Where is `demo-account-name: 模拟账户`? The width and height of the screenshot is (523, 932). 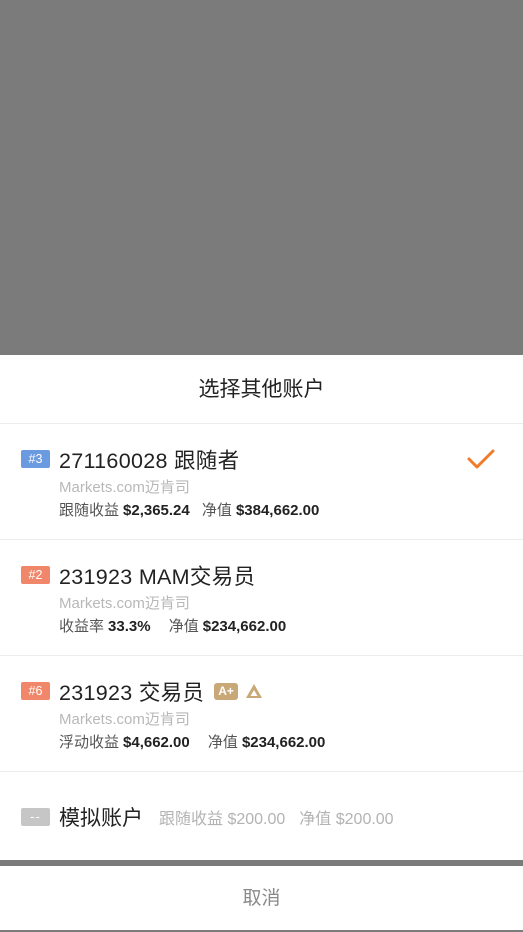
demo-account-name: 模拟账户 is located at coordinates (101, 818).